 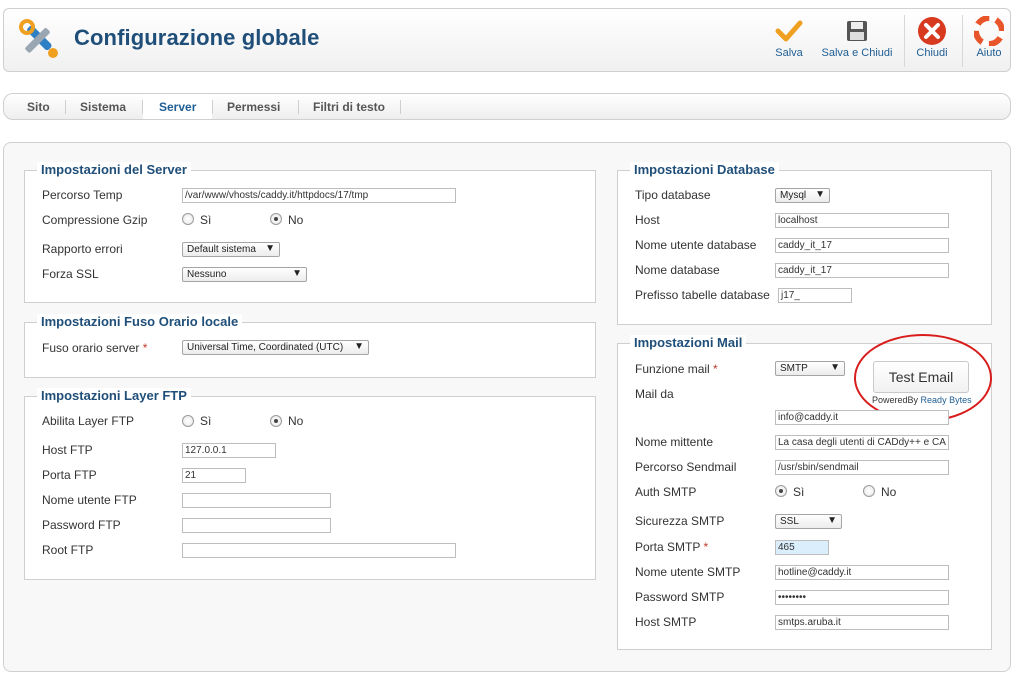 I want to click on ftp-user-input, so click(x=256, y=500).